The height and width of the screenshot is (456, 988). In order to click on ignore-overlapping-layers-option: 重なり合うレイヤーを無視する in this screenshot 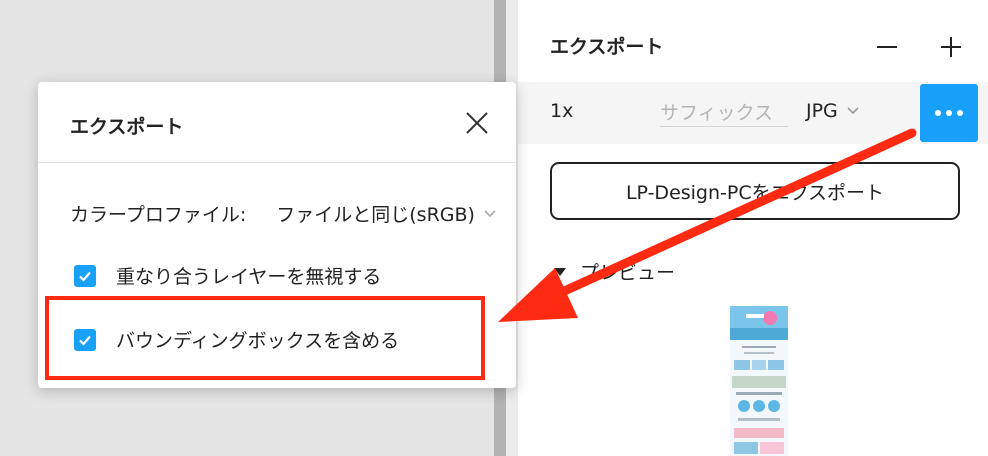, I will do `click(227, 275)`.